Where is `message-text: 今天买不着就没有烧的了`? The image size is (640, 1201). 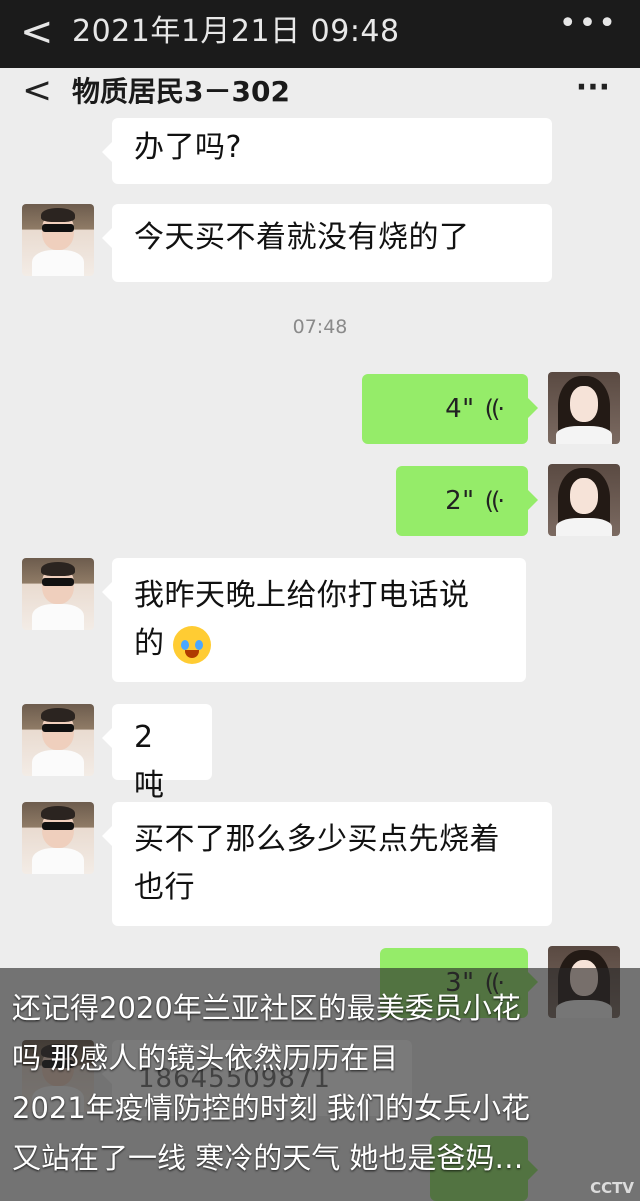 message-text: 今天买不着就没有烧的了 is located at coordinates (302, 237).